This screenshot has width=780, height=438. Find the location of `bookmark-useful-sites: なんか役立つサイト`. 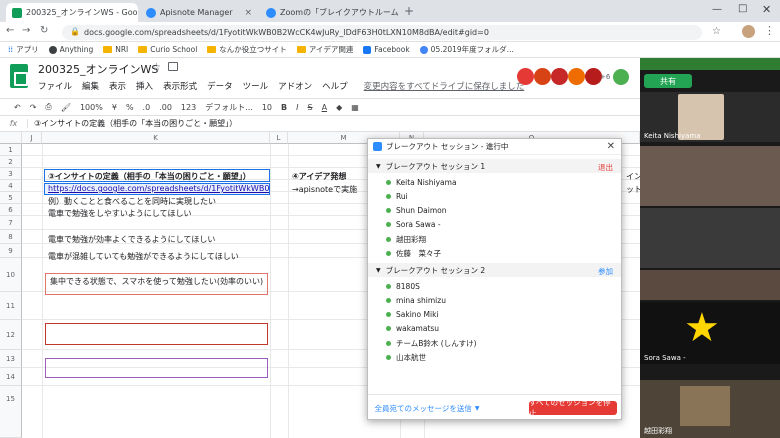

bookmark-useful-sites: なんか役立つサイト is located at coordinates (247, 49).